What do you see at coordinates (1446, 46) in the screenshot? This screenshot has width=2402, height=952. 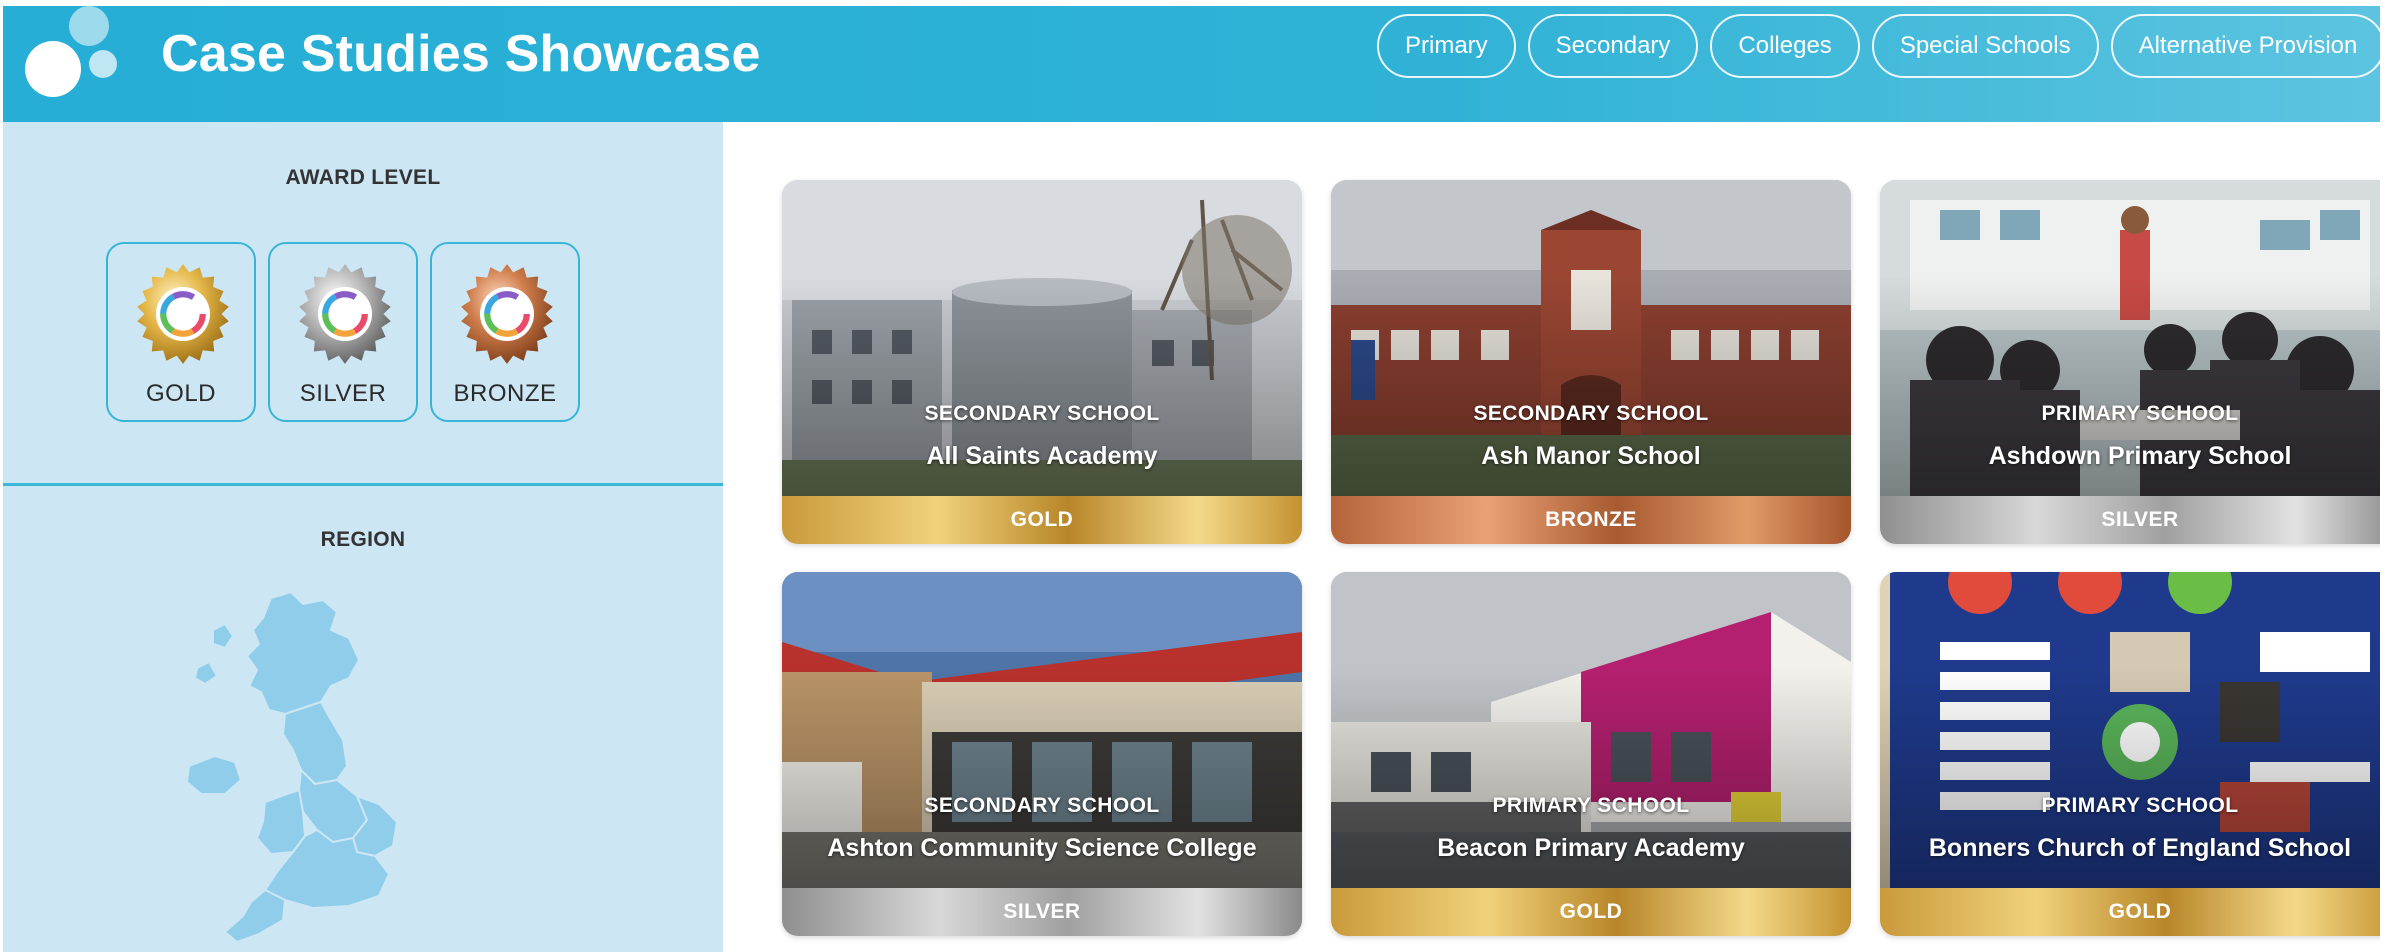 I see `nav-primary-button: Primary` at bounding box center [1446, 46].